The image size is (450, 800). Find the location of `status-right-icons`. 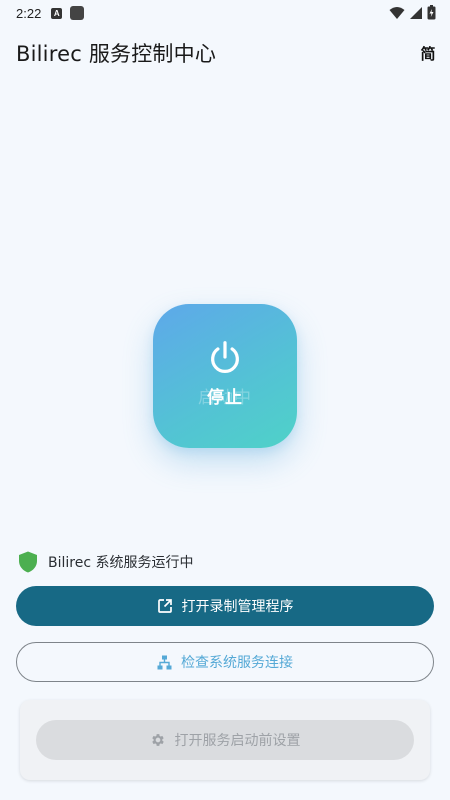

status-right-icons is located at coordinates (412, 12).